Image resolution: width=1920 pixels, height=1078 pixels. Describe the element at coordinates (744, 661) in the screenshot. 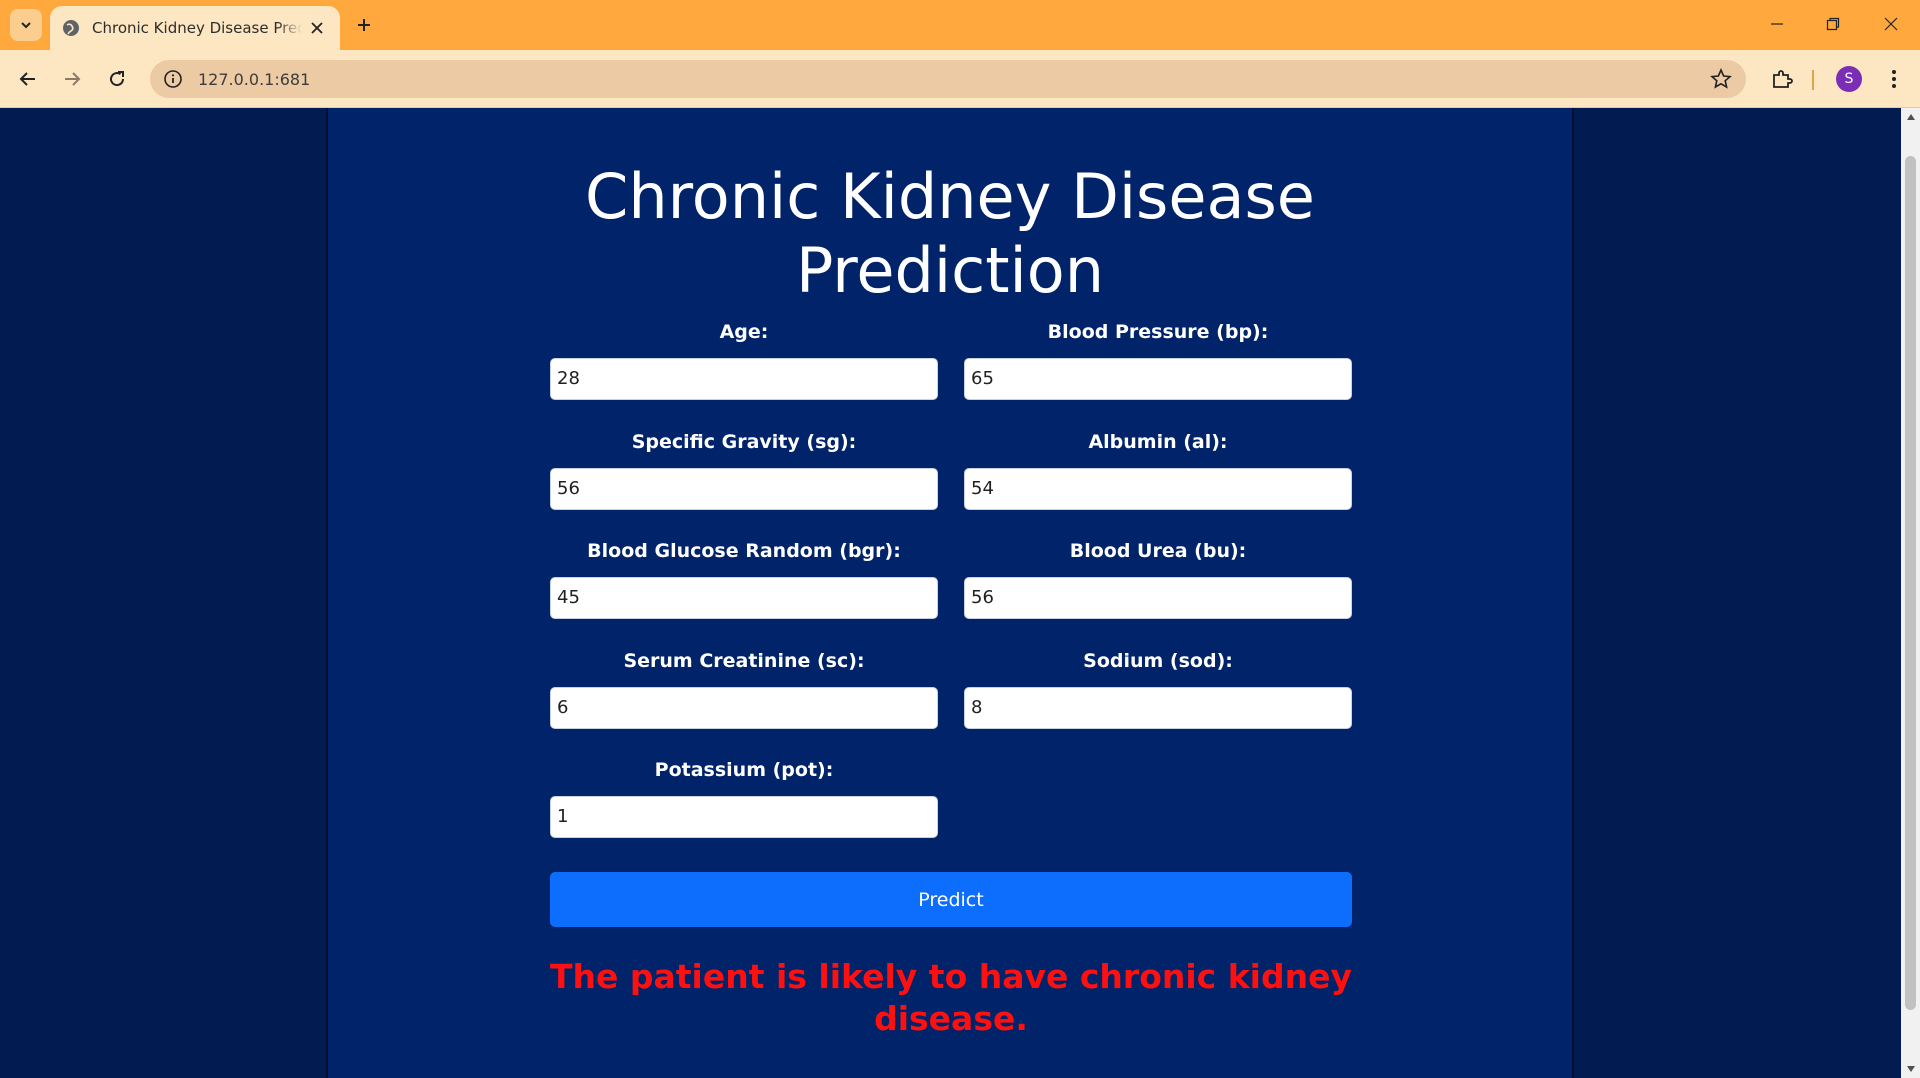

I see `serum-creatinine-label: Serum Creatinine (sc):` at that location.